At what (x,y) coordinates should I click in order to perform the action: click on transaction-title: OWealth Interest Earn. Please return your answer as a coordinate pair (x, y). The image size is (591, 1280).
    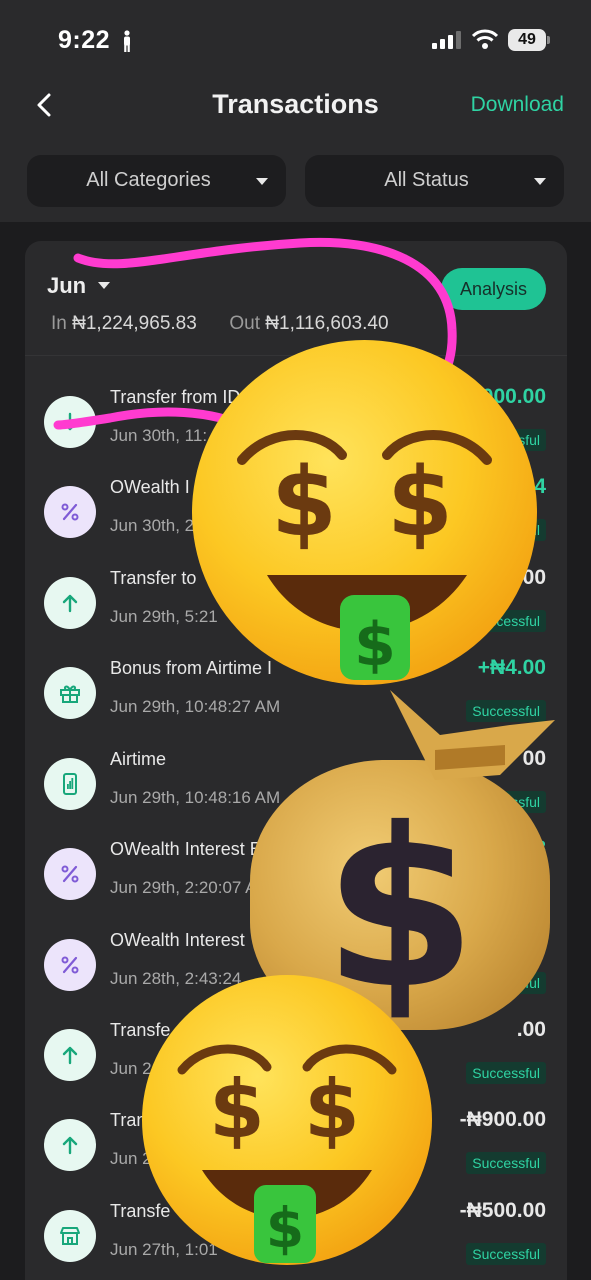
    Looking at the image, I should click on (199, 849).